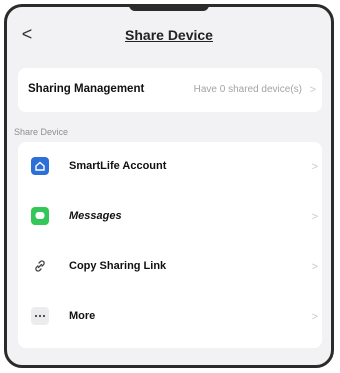  I want to click on sharing-management-label: Sharing Management, so click(86, 89).